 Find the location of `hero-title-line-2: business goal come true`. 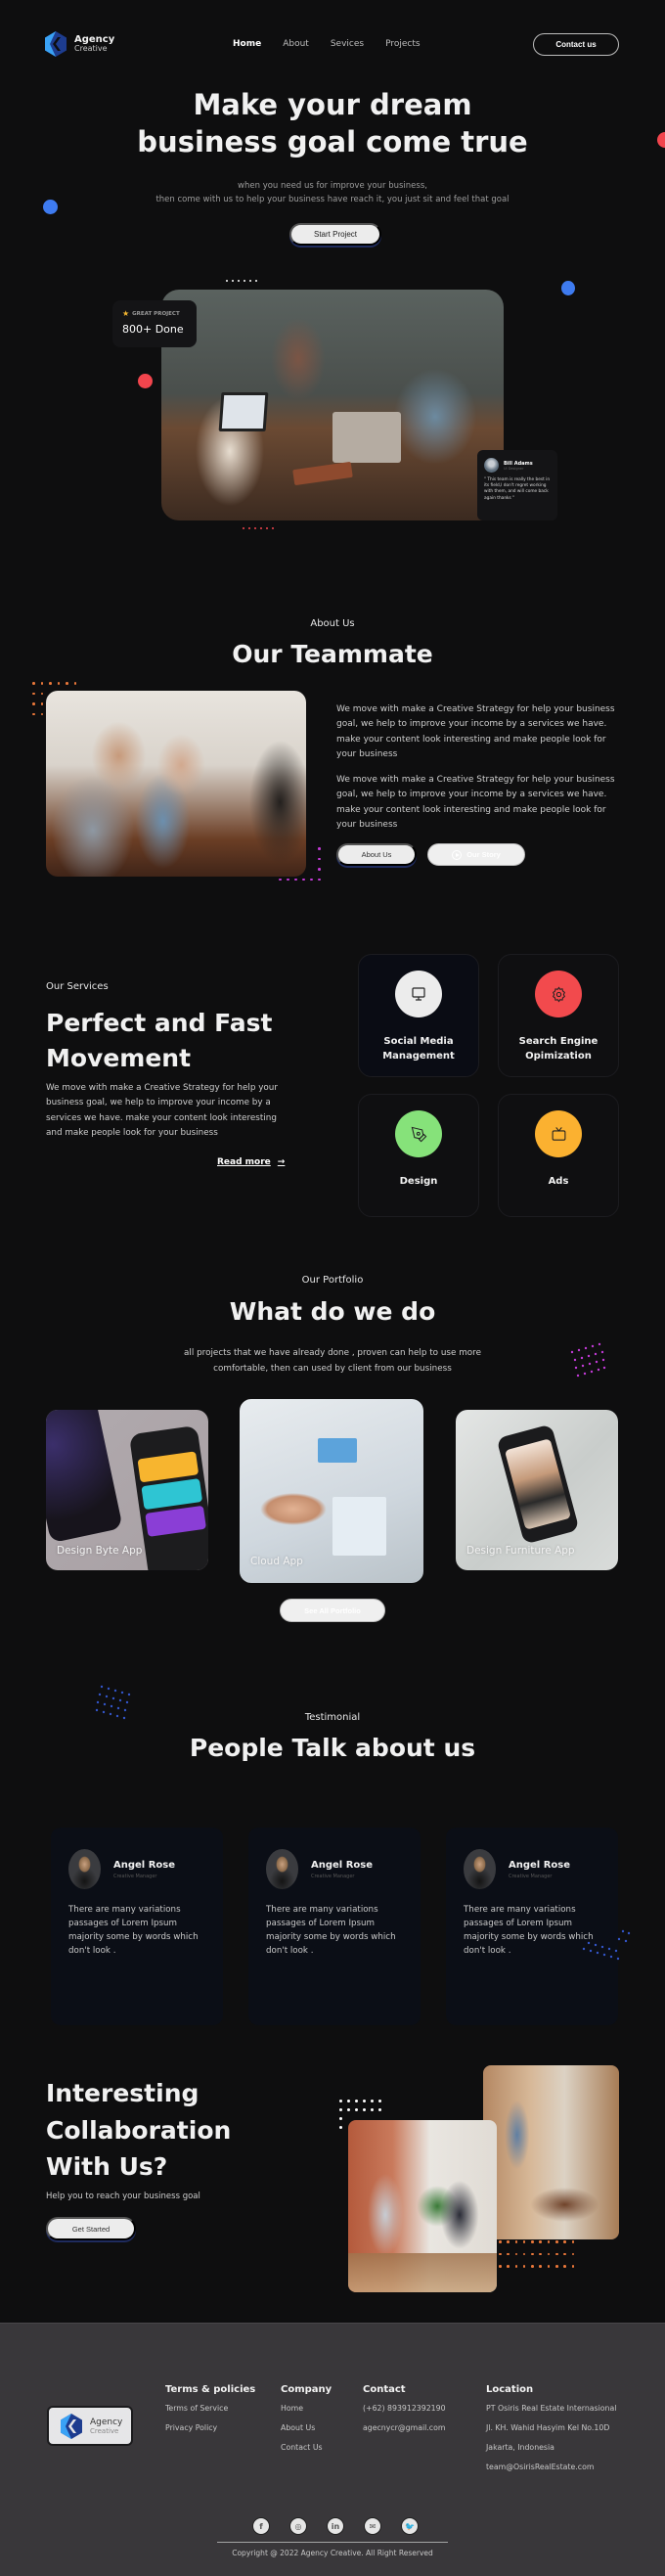

hero-title-line-2: business goal come true is located at coordinates (332, 142).